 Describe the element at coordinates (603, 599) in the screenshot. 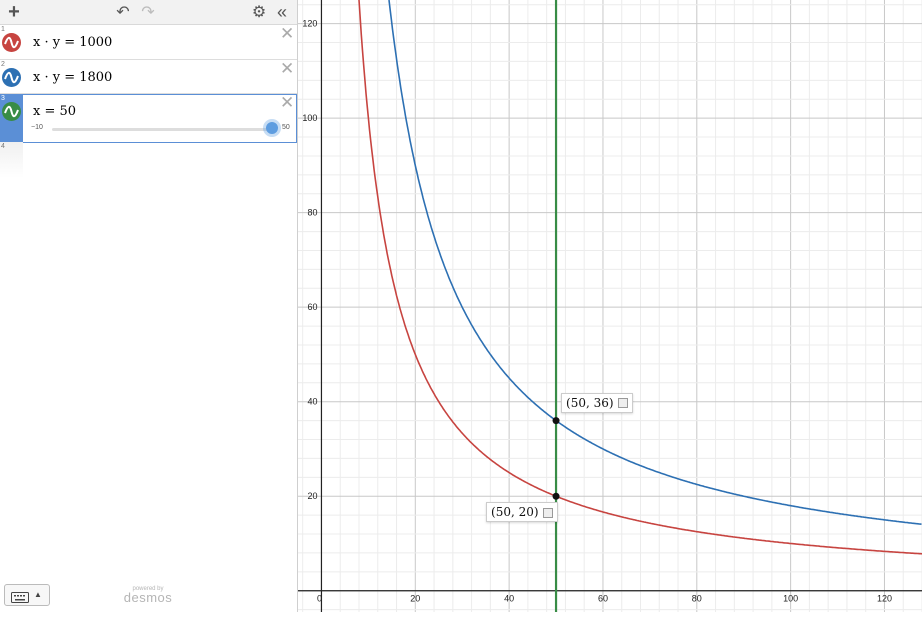

I see `x-tick-label: 60` at that location.